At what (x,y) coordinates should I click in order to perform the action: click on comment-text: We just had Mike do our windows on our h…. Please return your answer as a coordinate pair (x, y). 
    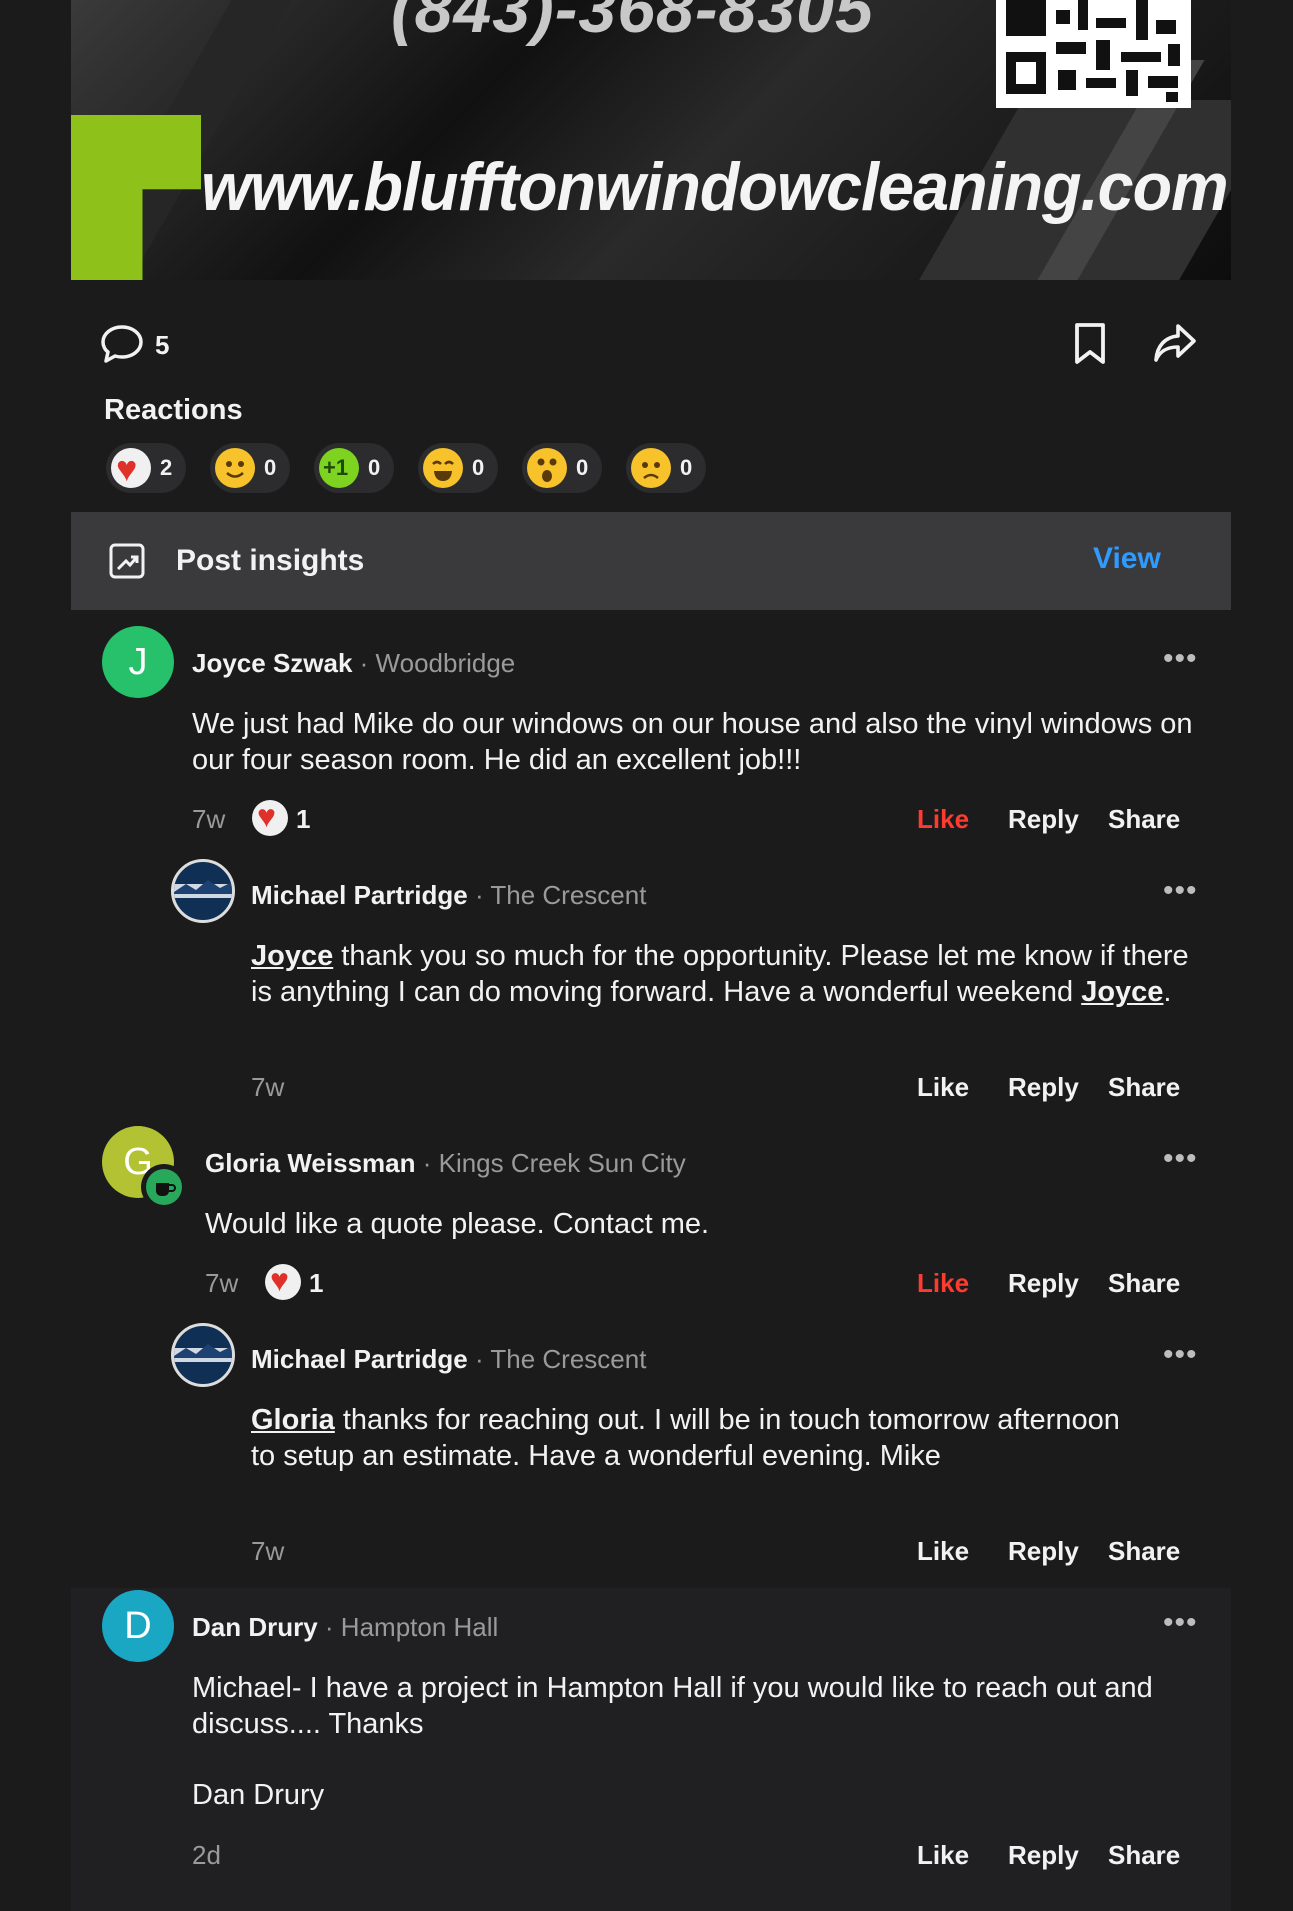
    Looking at the image, I should click on (692, 742).